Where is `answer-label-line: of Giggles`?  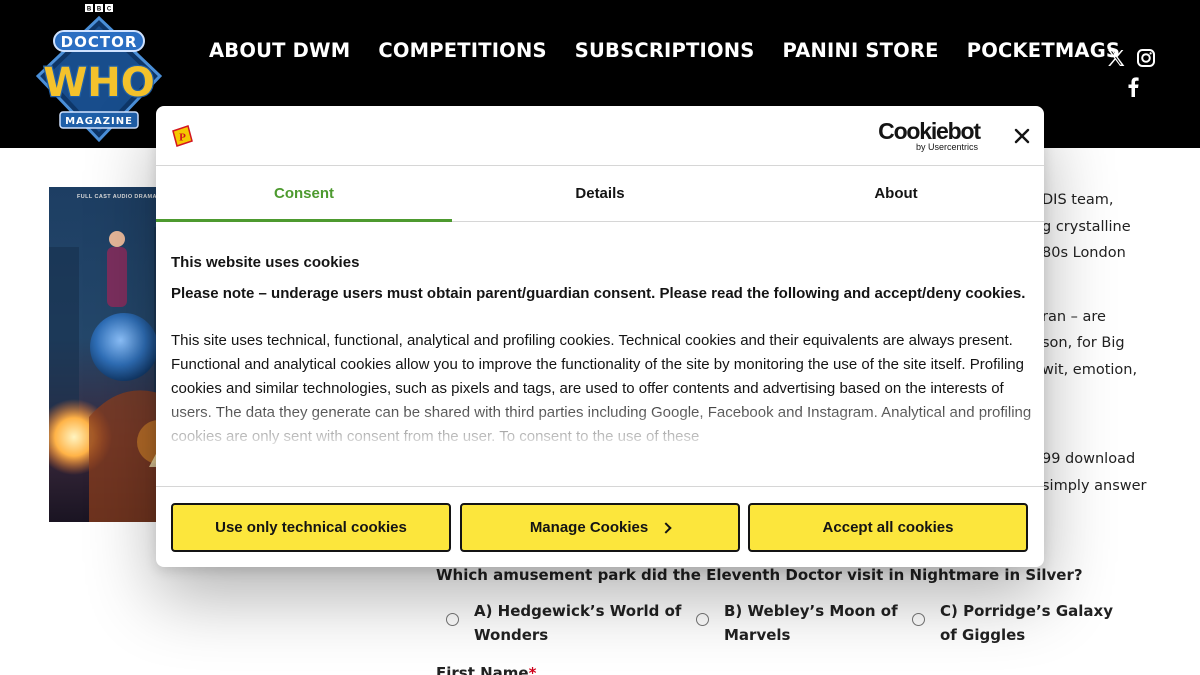
answer-label-line: of Giggles is located at coordinates (983, 635).